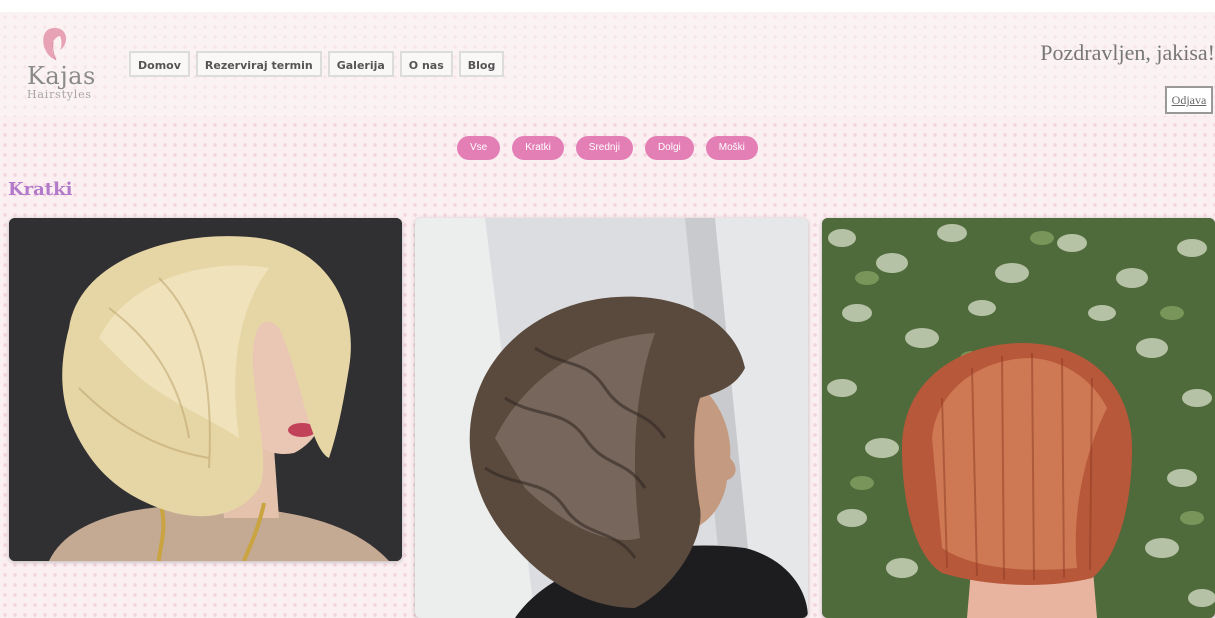 Image resolution: width=1215 pixels, height=618 pixels. What do you see at coordinates (604, 148) in the screenshot?
I see `filter-medium: Srednji` at bounding box center [604, 148].